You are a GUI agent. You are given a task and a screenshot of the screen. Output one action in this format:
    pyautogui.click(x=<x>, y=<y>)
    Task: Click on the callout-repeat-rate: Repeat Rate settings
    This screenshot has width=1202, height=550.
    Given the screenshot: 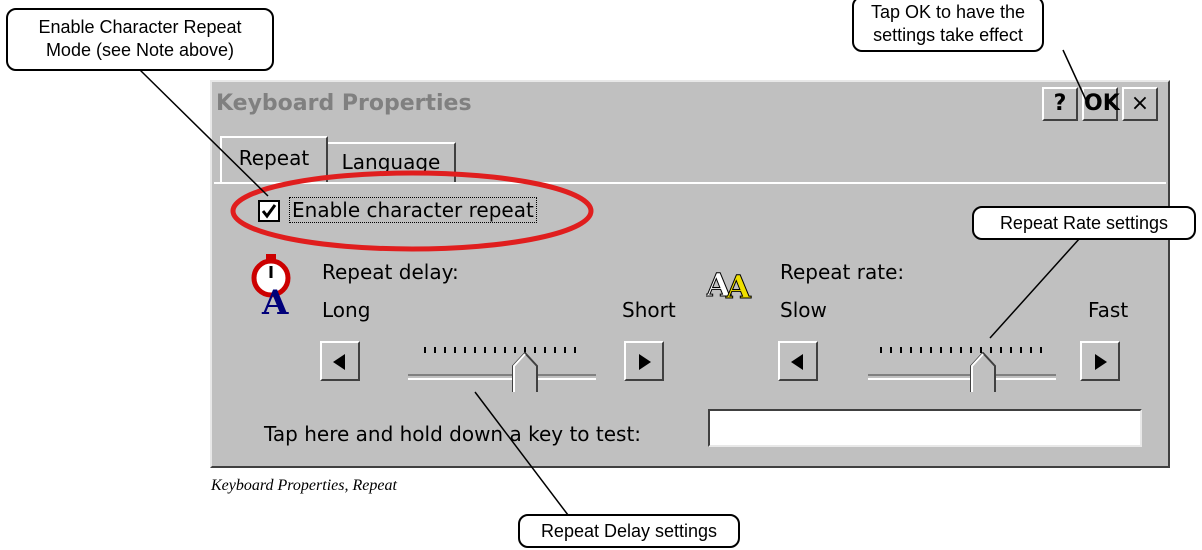 What is the action you would take?
    pyautogui.click(x=1084, y=223)
    